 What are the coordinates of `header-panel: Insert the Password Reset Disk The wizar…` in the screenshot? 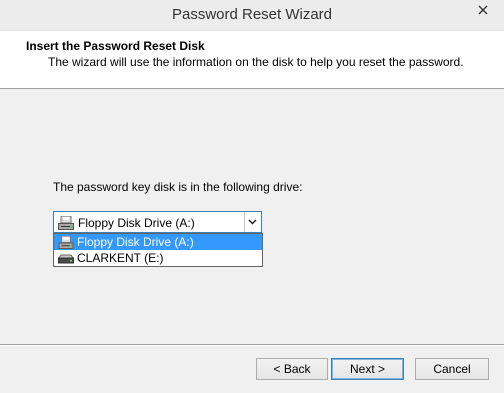 It's located at (252, 60).